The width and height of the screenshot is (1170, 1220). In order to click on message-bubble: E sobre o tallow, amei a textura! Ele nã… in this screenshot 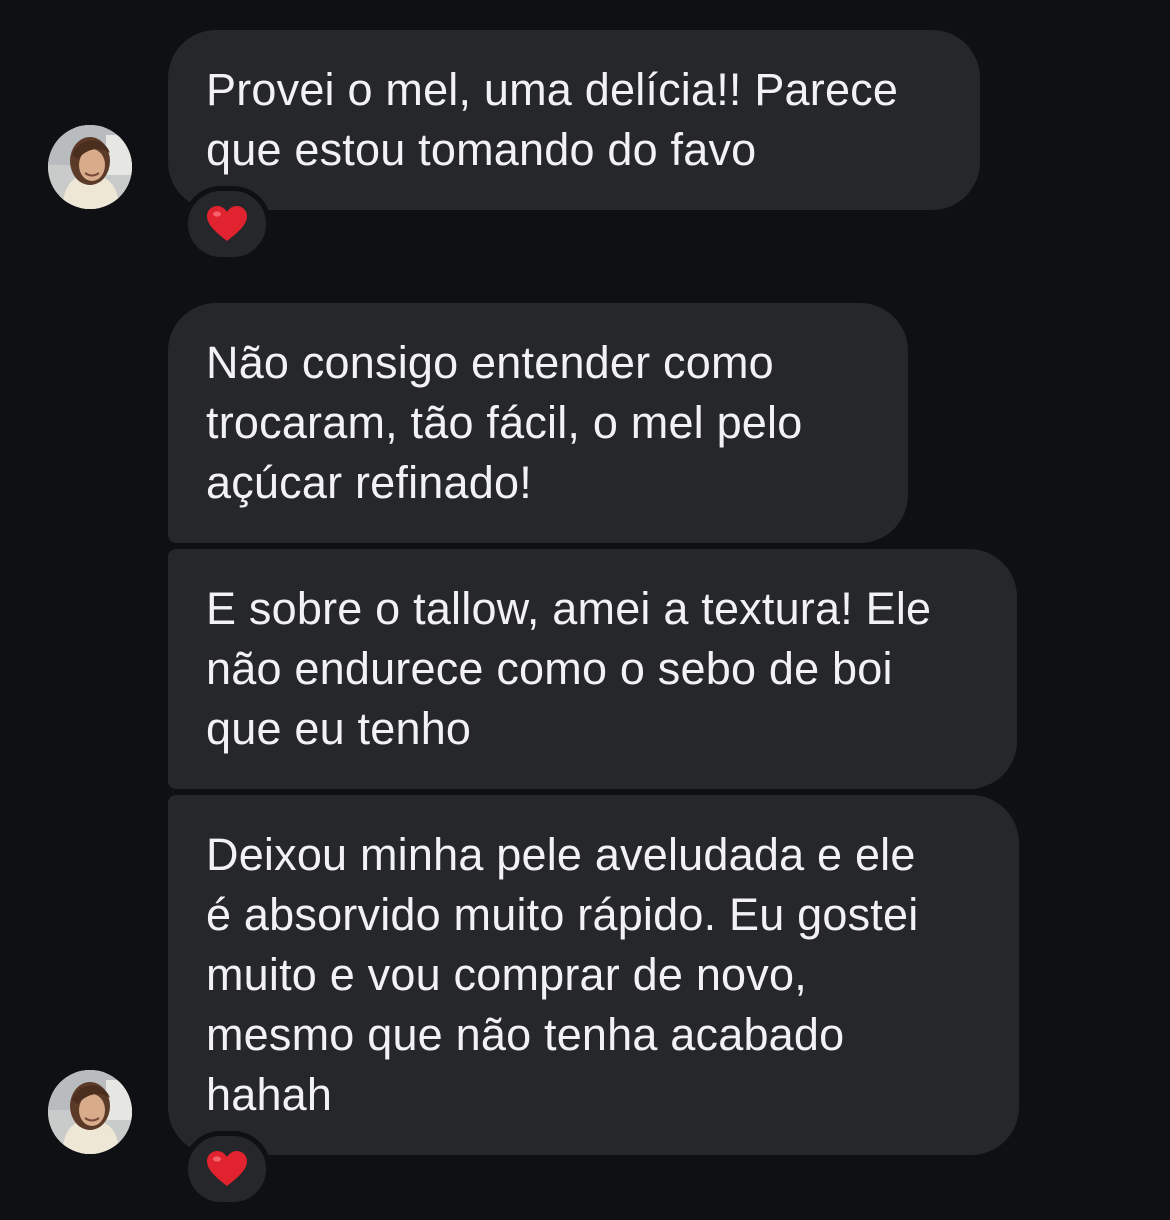, I will do `click(592, 669)`.